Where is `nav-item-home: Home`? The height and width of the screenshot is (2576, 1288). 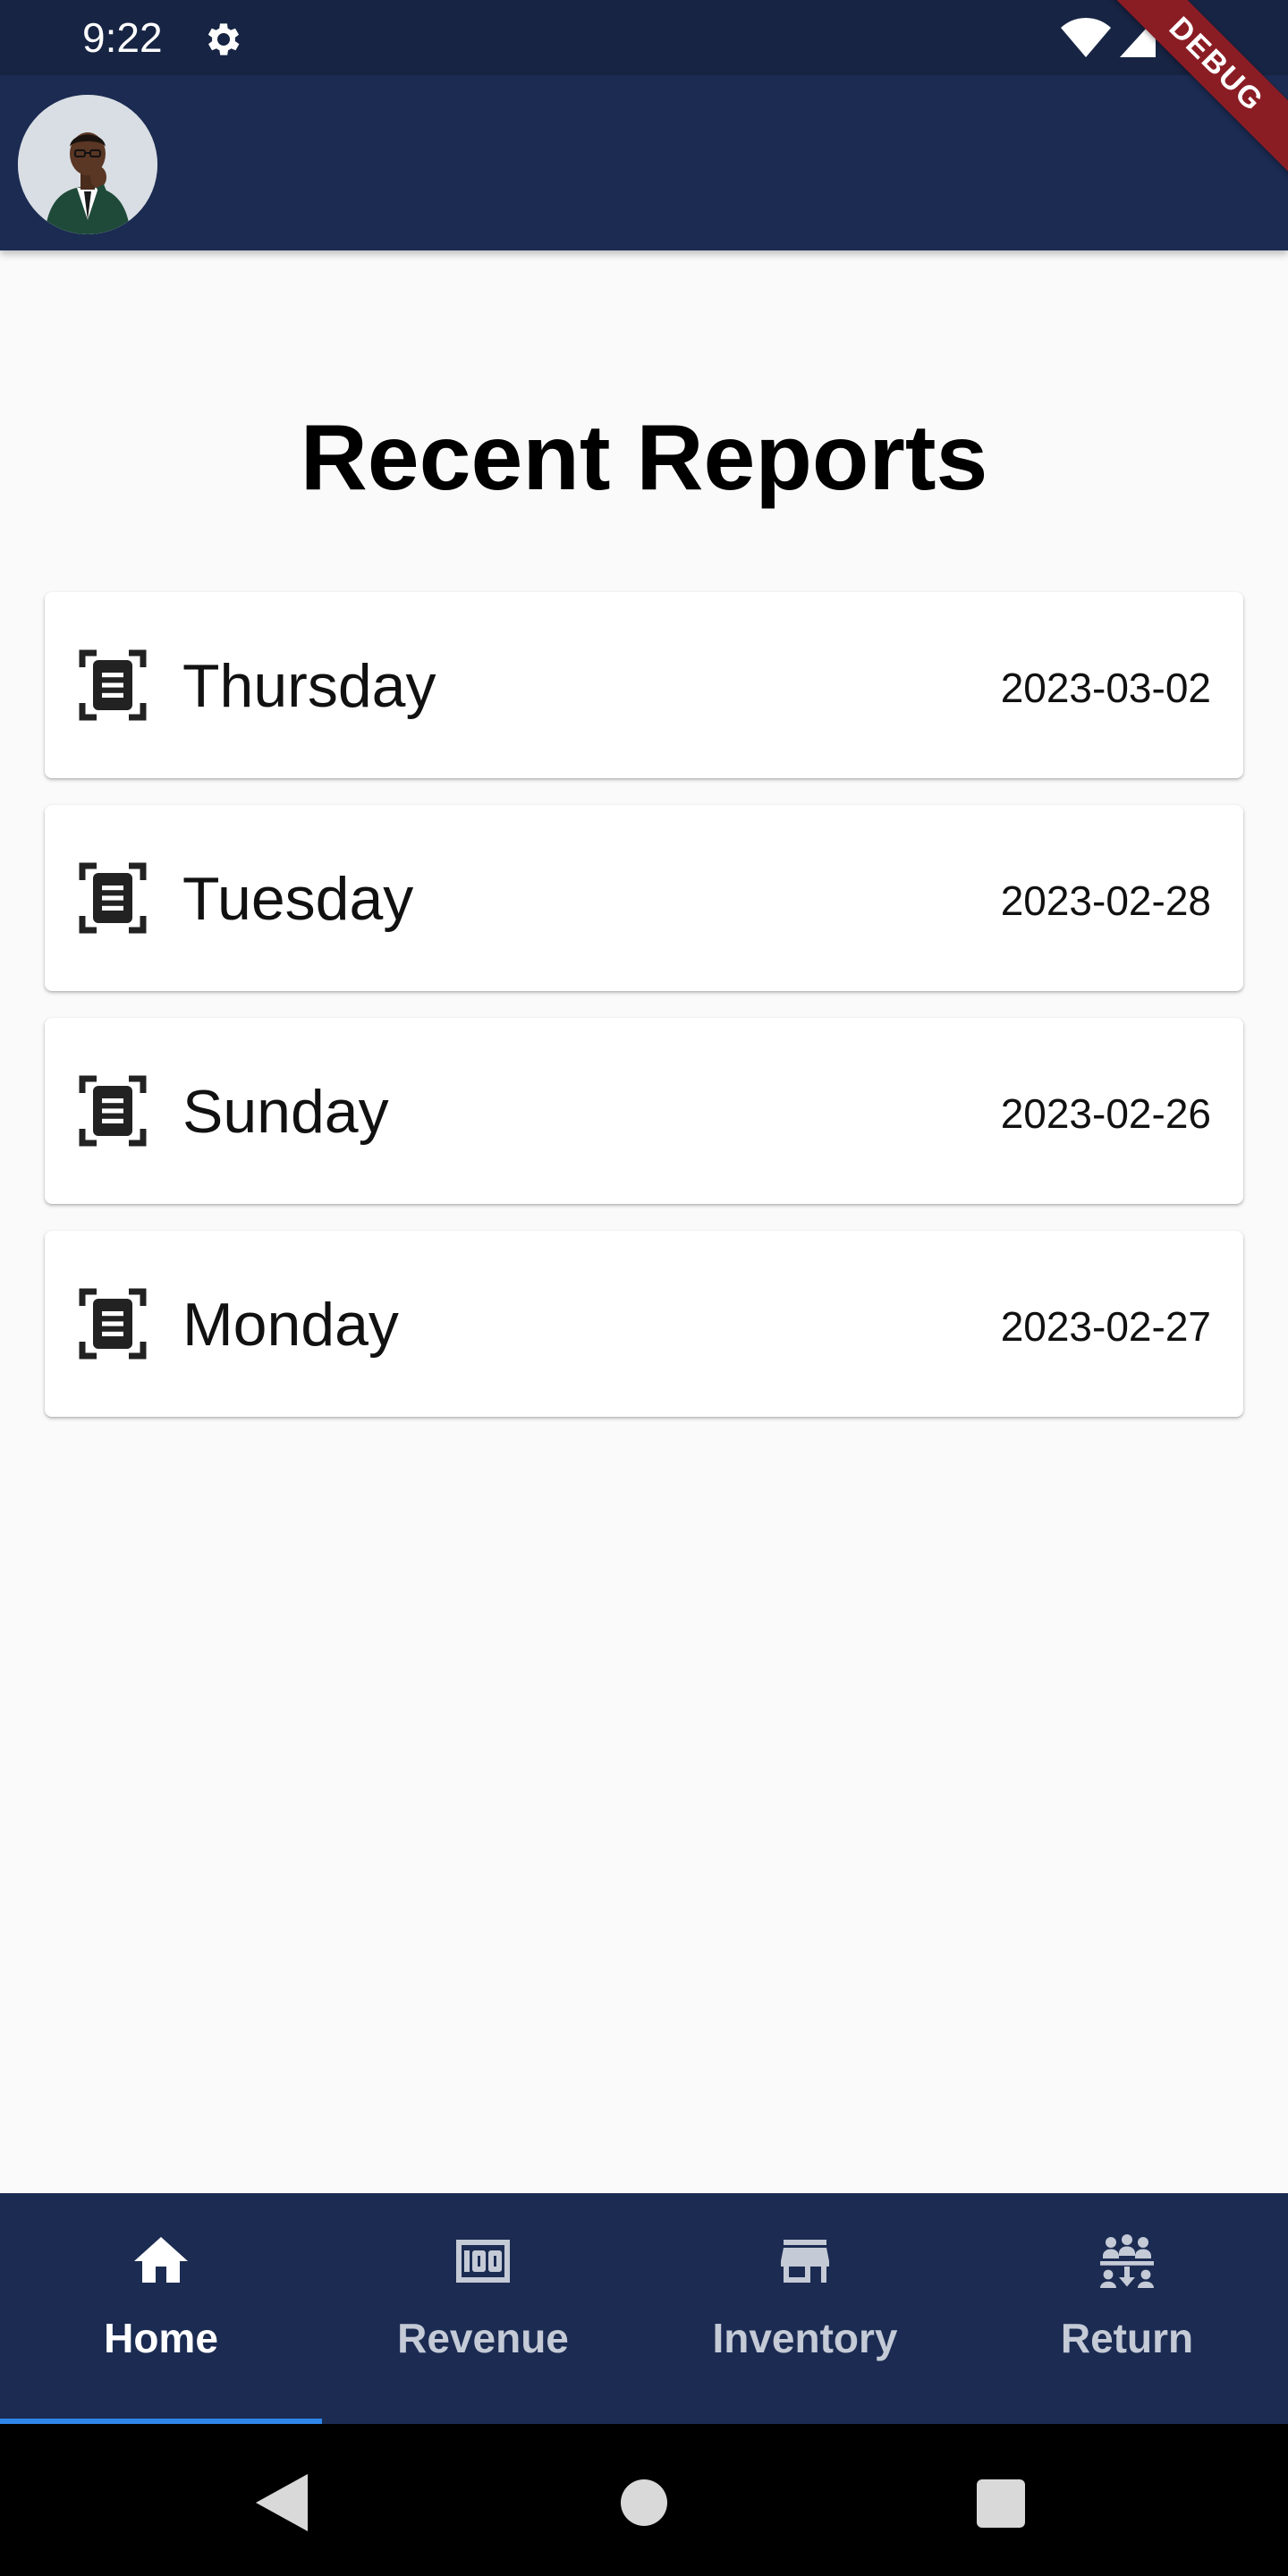
nav-item-home: Home is located at coordinates (161, 2308).